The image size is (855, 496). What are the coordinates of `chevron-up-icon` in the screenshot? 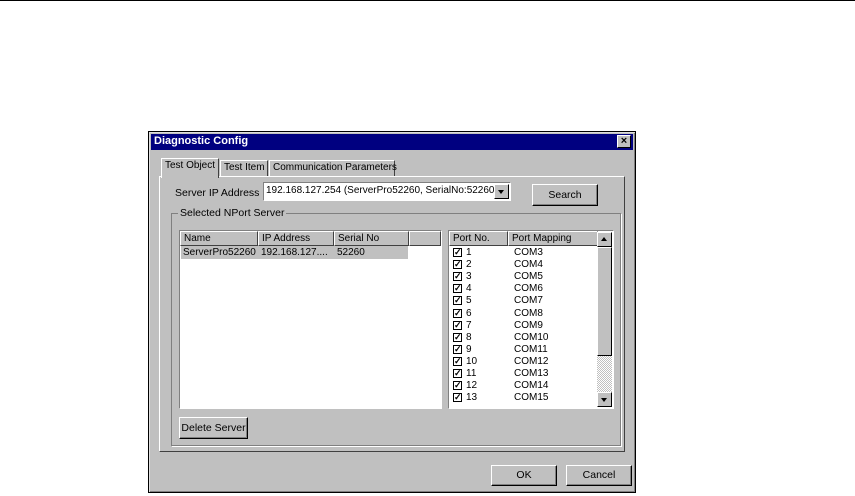 It's located at (604, 239).